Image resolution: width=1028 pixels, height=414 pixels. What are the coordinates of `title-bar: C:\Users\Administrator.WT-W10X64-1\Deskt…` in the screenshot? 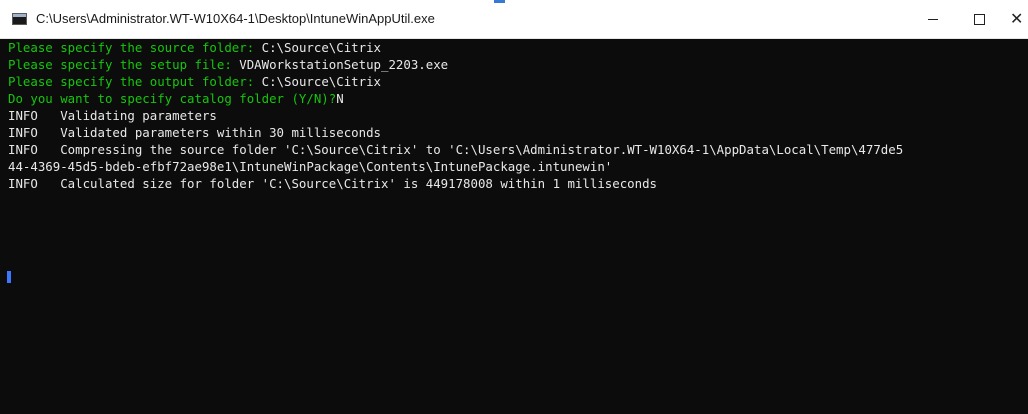 It's located at (514, 19).